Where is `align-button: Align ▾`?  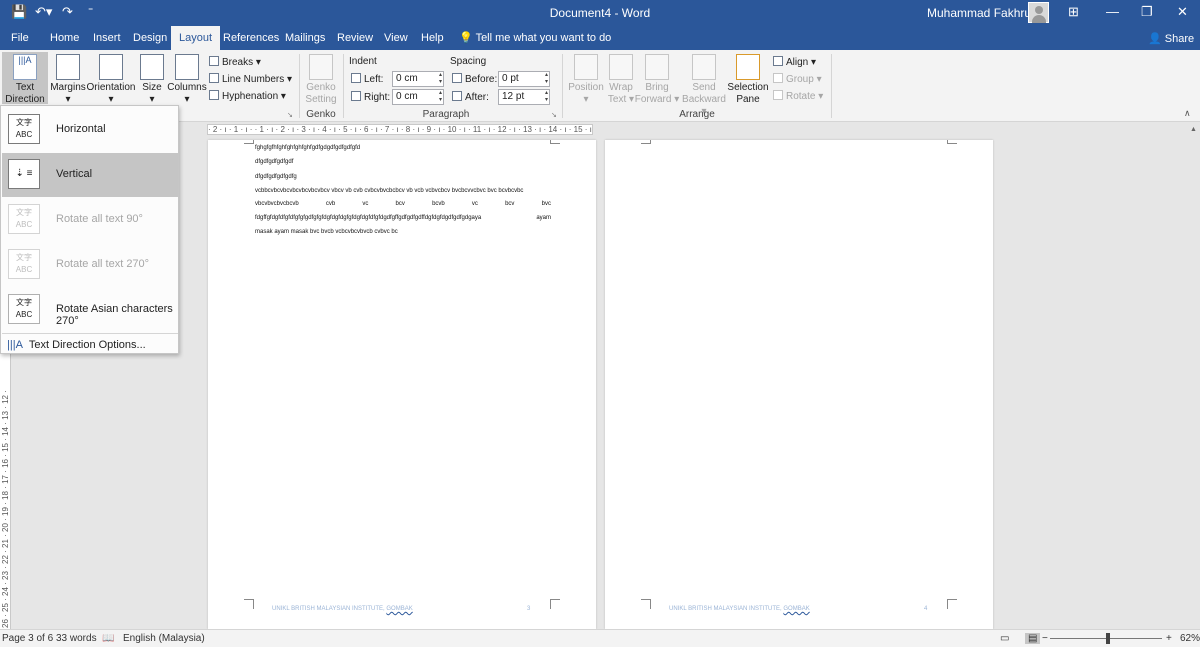 align-button: Align ▾ is located at coordinates (794, 62).